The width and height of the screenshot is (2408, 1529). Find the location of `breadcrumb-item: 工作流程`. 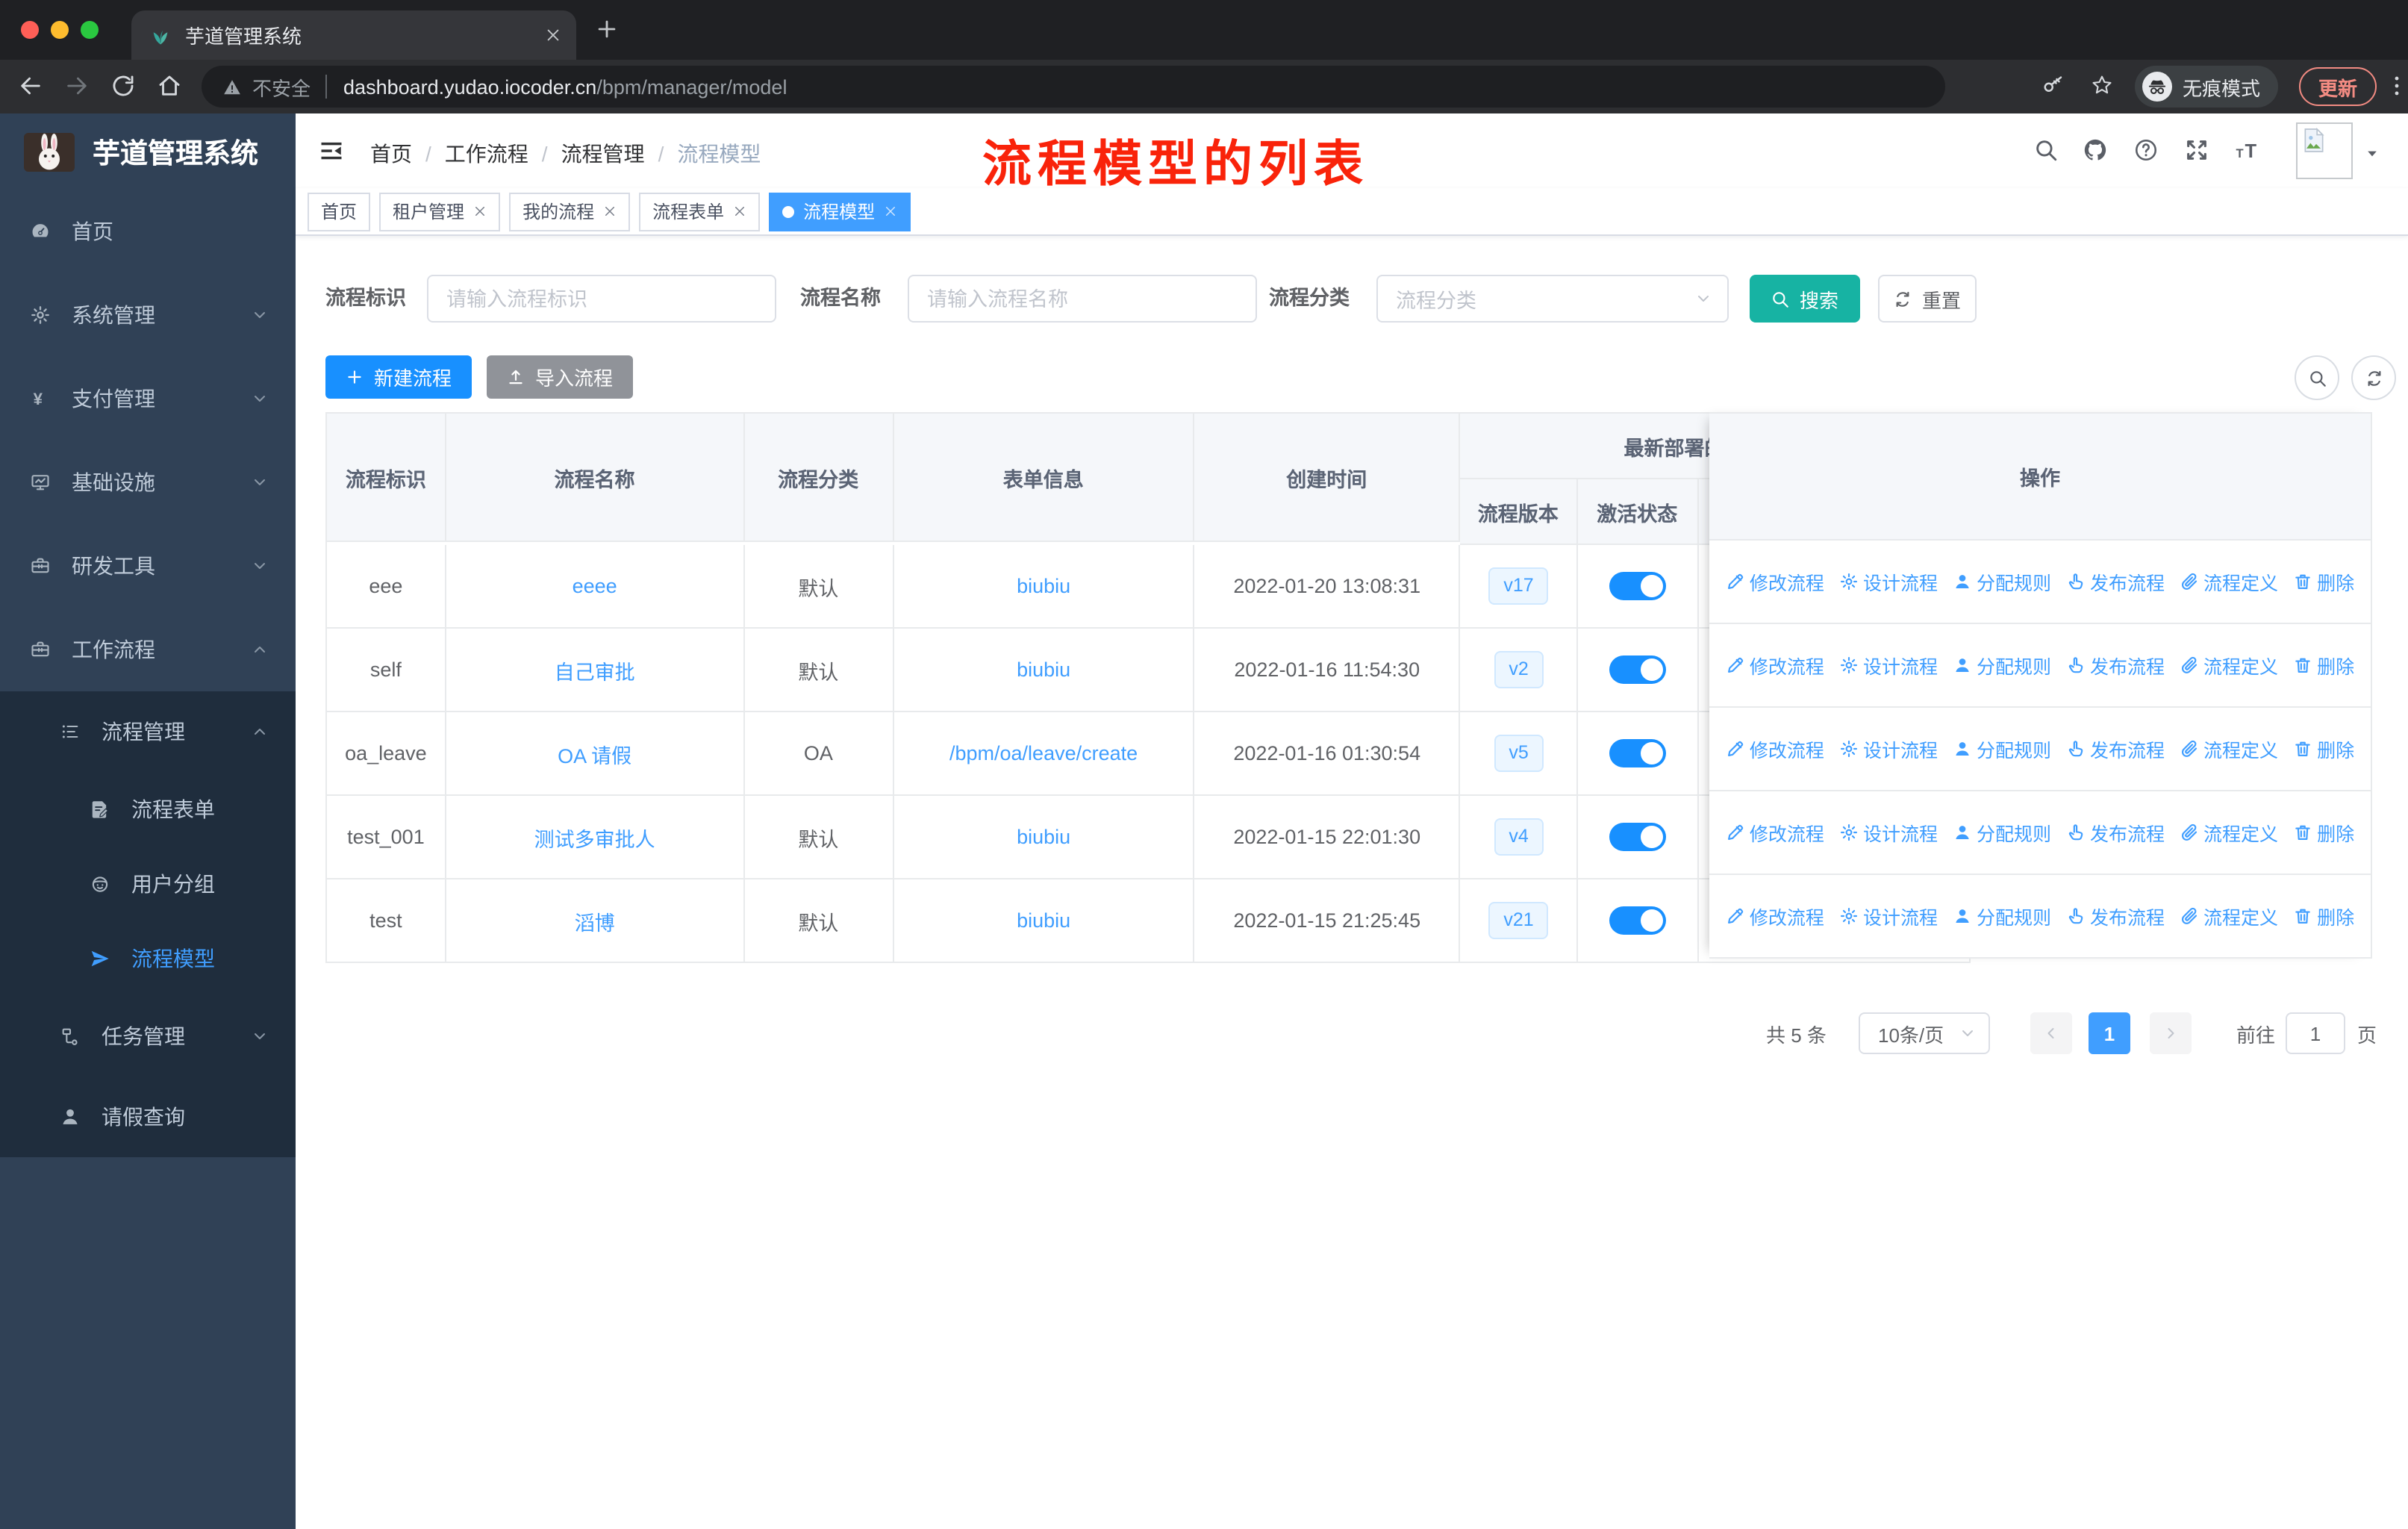

breadcrumb-item: 工作流程 is located at coordinates (486, 154).